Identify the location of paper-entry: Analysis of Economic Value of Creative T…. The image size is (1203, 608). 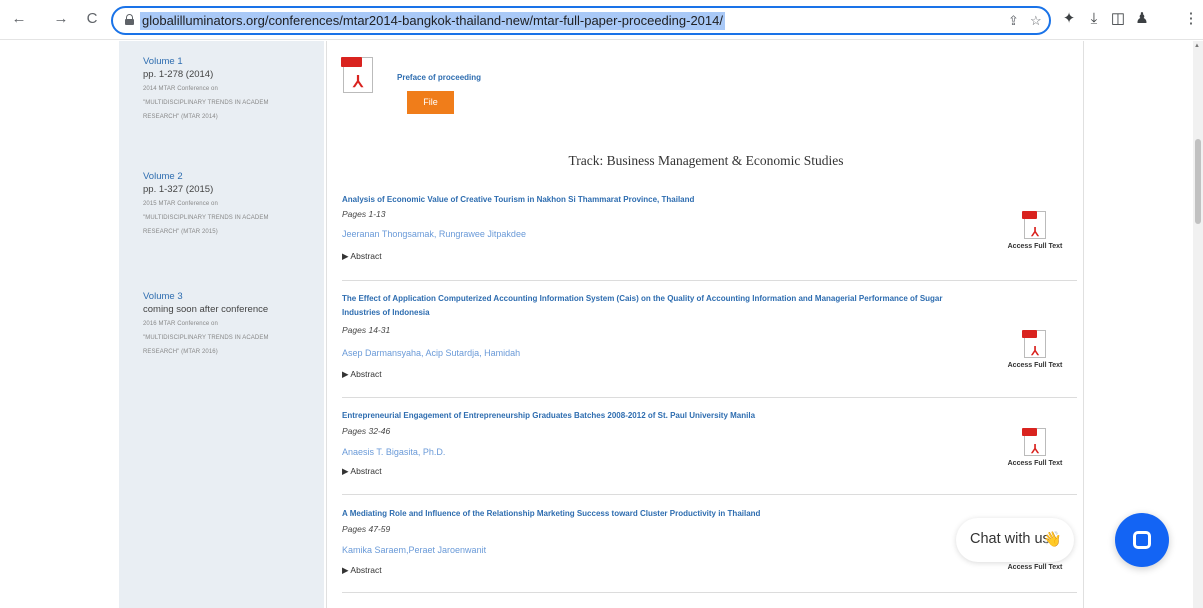
(709, 236).